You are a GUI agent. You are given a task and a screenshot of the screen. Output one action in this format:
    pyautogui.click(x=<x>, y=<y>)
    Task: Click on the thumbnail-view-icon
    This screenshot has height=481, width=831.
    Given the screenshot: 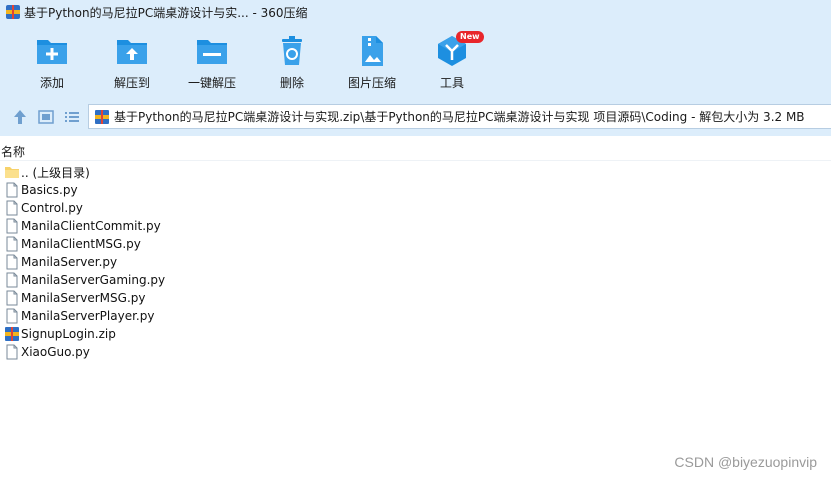 What is the action you would take?
    pyautogui.click(x=46, y=117)
    